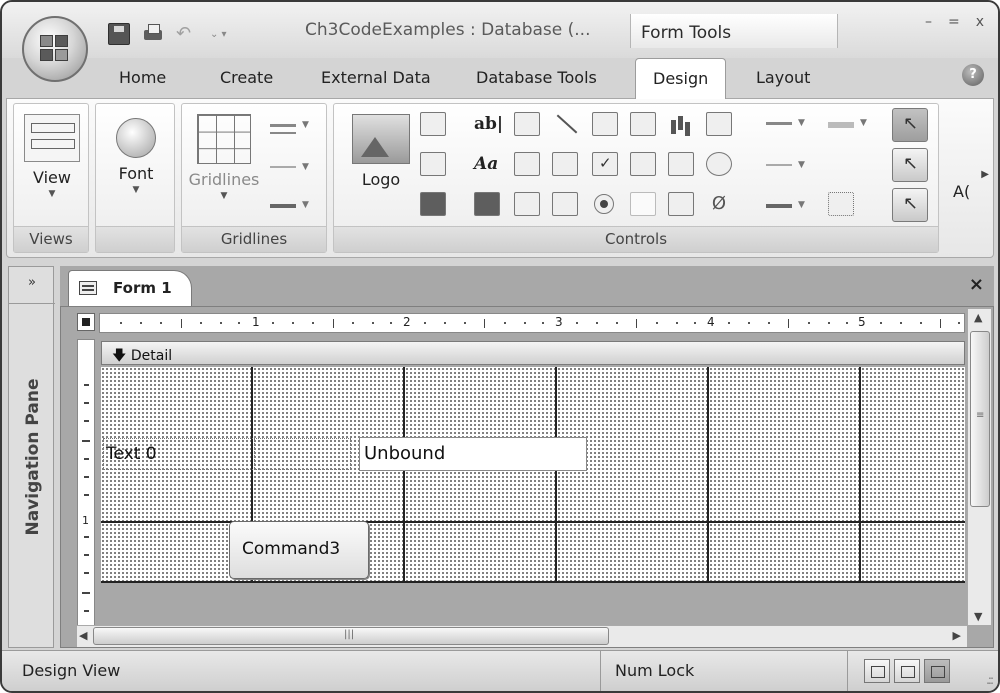 The height and width of the screenshot is (693, 1000). I want to click on rectangle-icon, so click(565, 164).